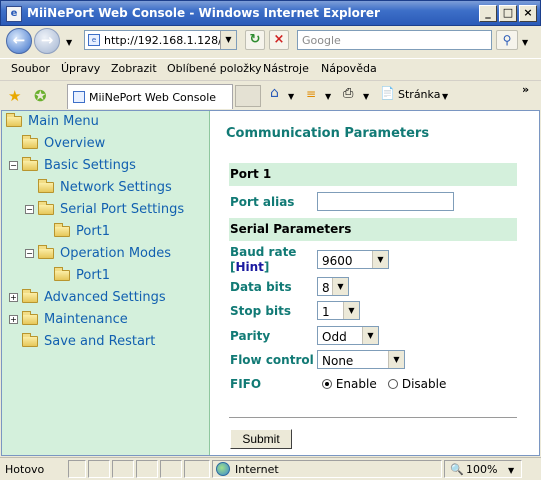 The height and width of the screenshot is (480, 541). What do you see at coordinates (248, 96) in the screenshot?
I see `new-tab-button` at bounding box center [248, 96].